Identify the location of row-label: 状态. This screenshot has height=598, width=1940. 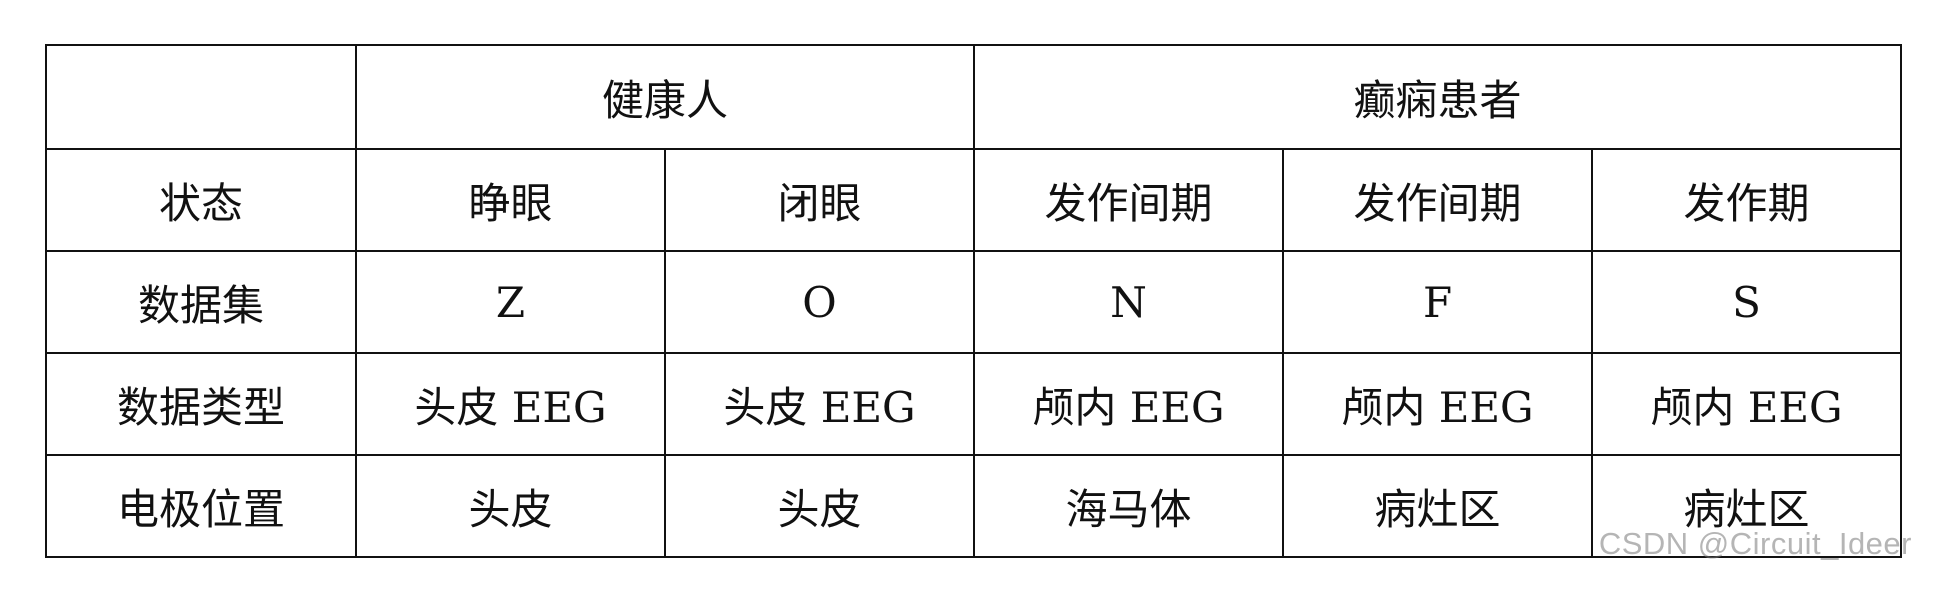
(201, 200).